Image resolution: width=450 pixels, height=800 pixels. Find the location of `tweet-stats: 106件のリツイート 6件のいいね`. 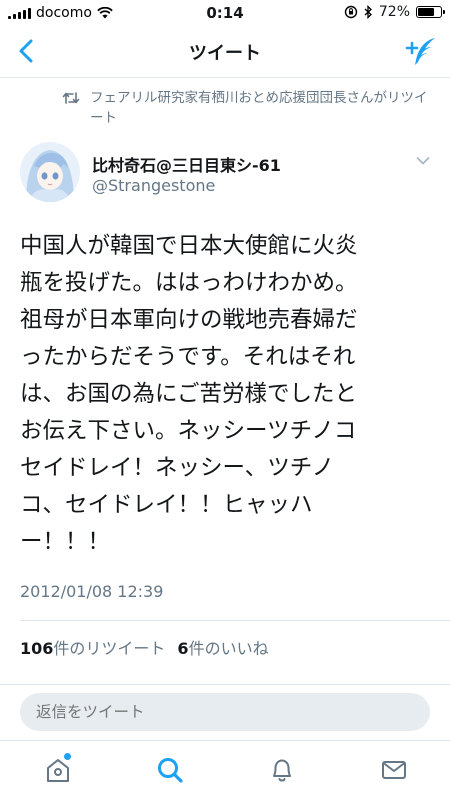

tweet-stats: 106件のリツイート 6件のいいね is located at coordinates (144, 647).